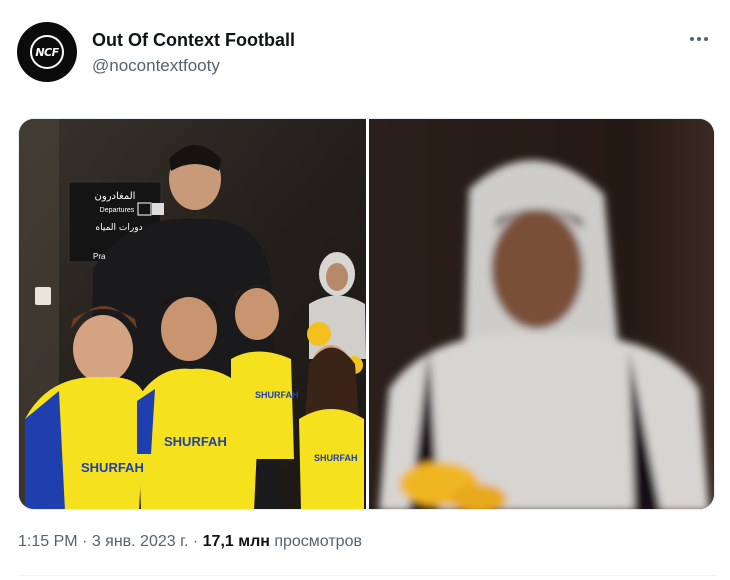  What do you see at coordinates (117, 210) in the screenshot?
I see `sign-departures: Departures` at bounding box center [117, 210].